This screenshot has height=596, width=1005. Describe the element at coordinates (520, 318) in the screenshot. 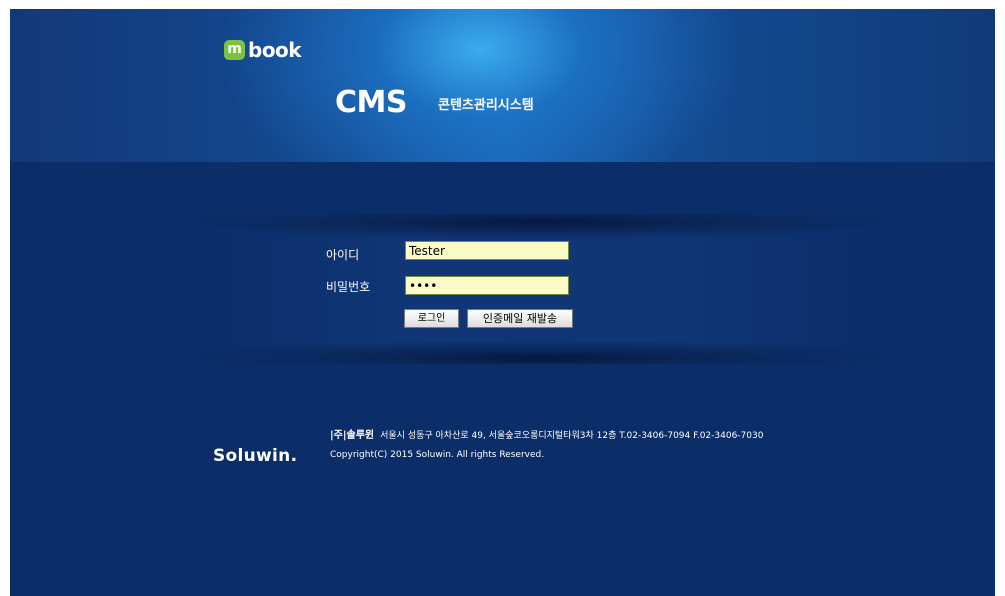

I see `resend-email-button: 인증메일 재발송` at that location.